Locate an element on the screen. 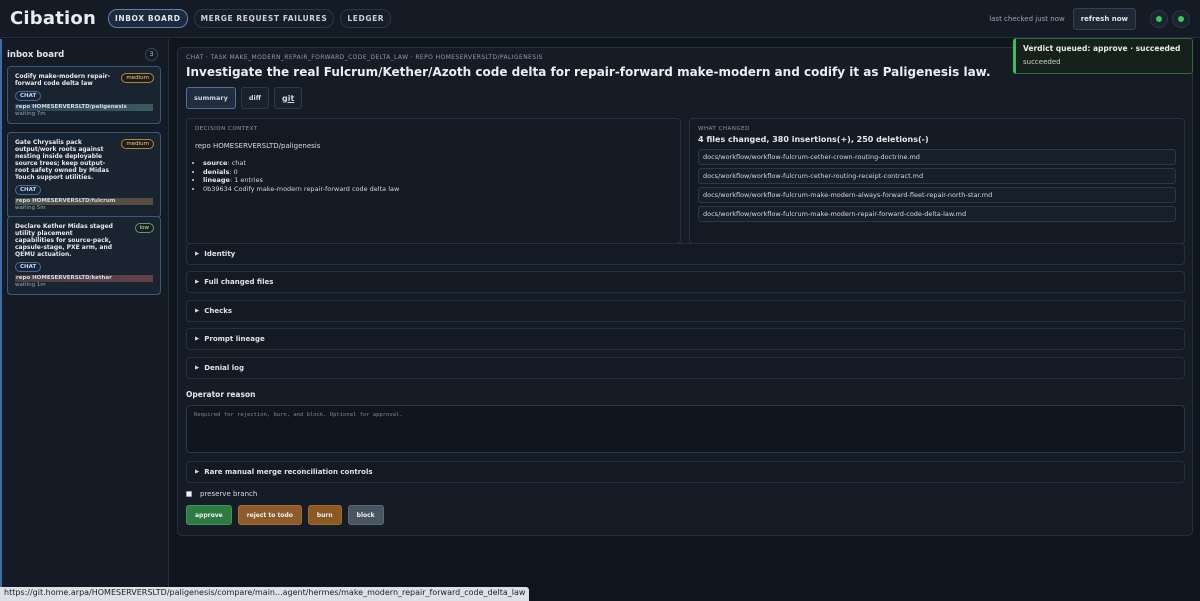  card-repo: repo HOMESERVERSLTD/kether is located at coordinates (84, 278).